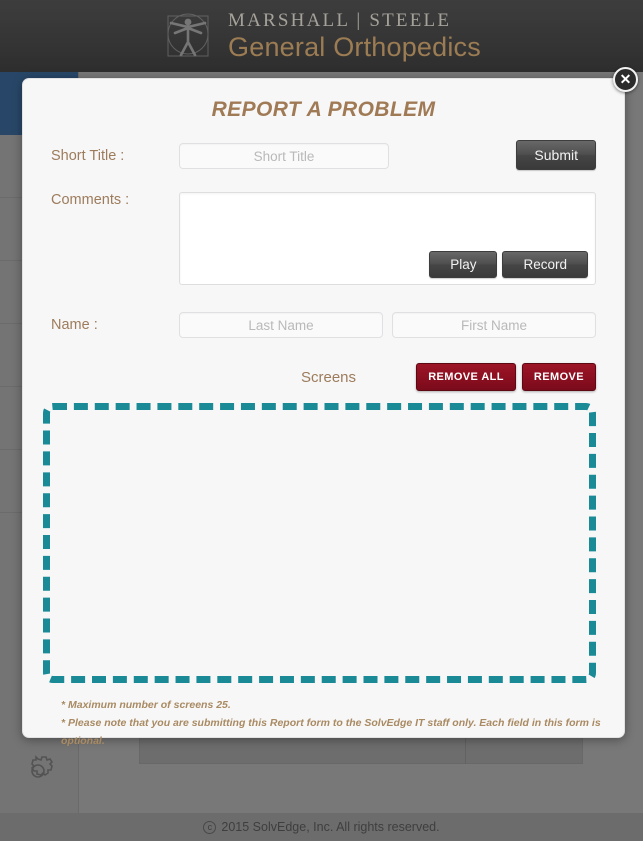 This screenshot has height=841, width=643. I want to click on last-name-input: Last Name, so click(281, 325).